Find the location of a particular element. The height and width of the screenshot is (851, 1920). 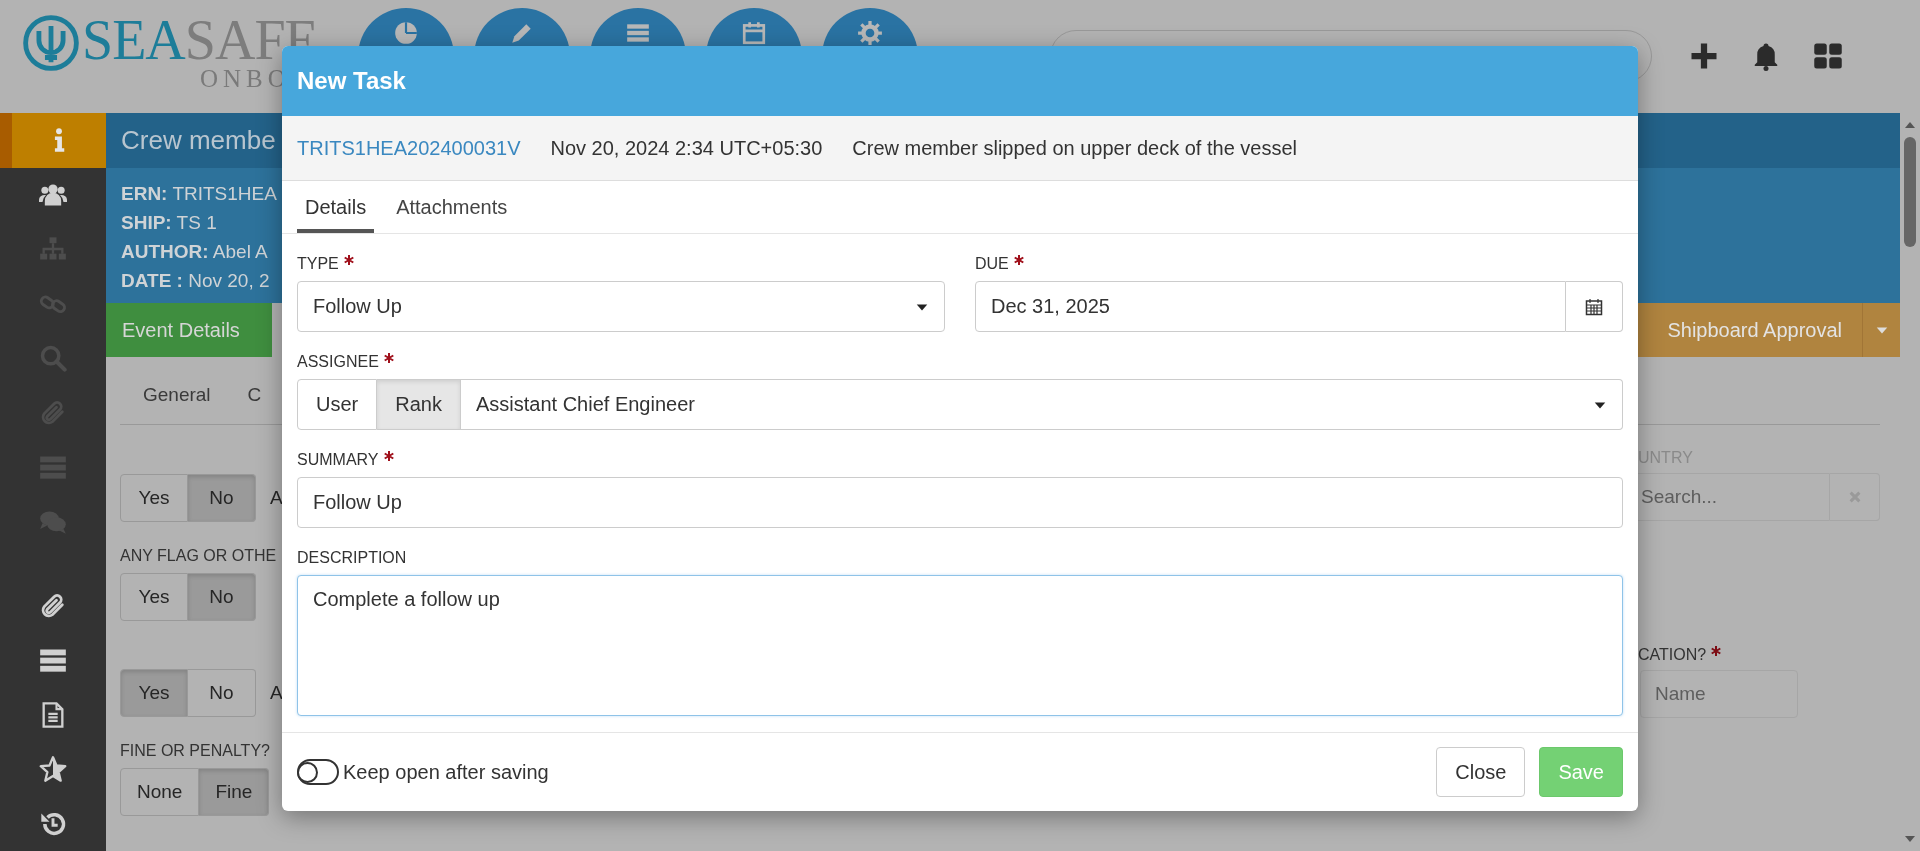

trident-logo-icon is located at coordinates (51, 43).